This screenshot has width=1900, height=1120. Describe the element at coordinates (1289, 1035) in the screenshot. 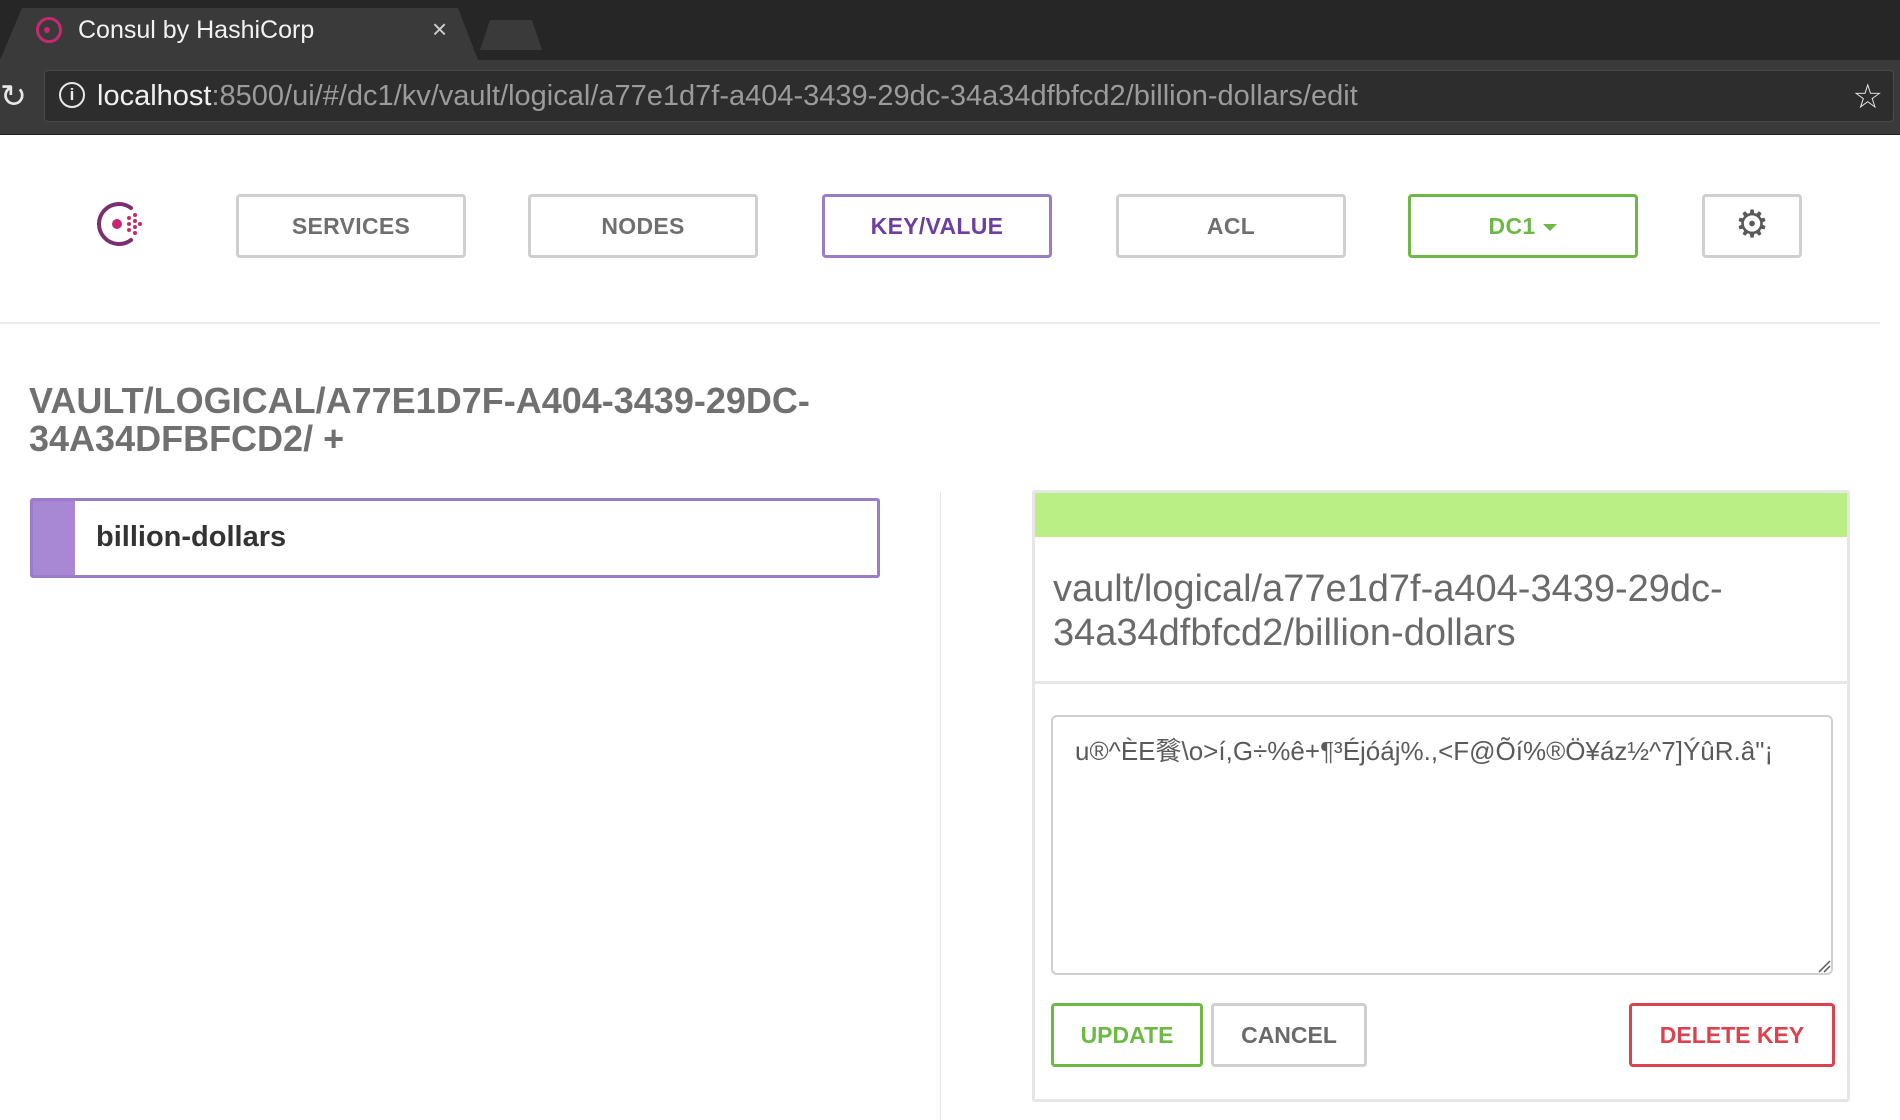

I see `cancel-button: CANCEL` at that location.